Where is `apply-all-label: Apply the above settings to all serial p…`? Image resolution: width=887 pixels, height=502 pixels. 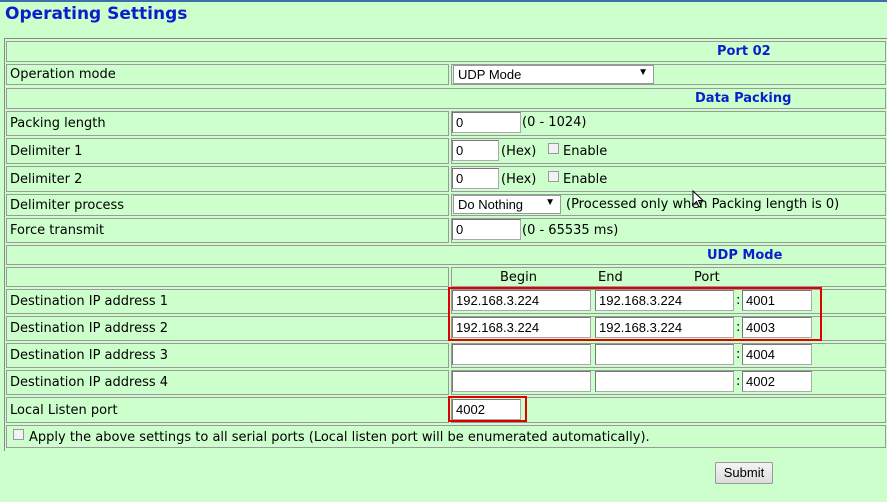
apply-all-label: Apply the above settings to all serial p… is located at coordinates (339, 437).